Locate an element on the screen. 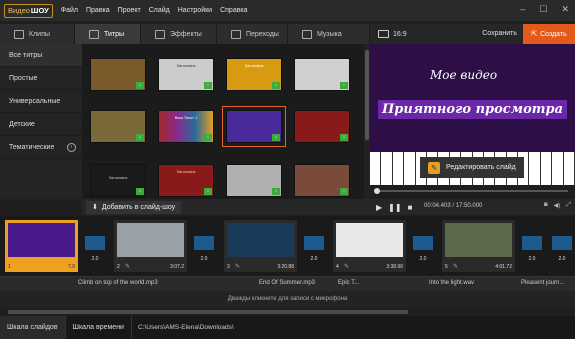 Image resolution: width=575 pixels, height=339 pixels. fullscreen-icon: ⤢ is located at coordinates (568, 205).